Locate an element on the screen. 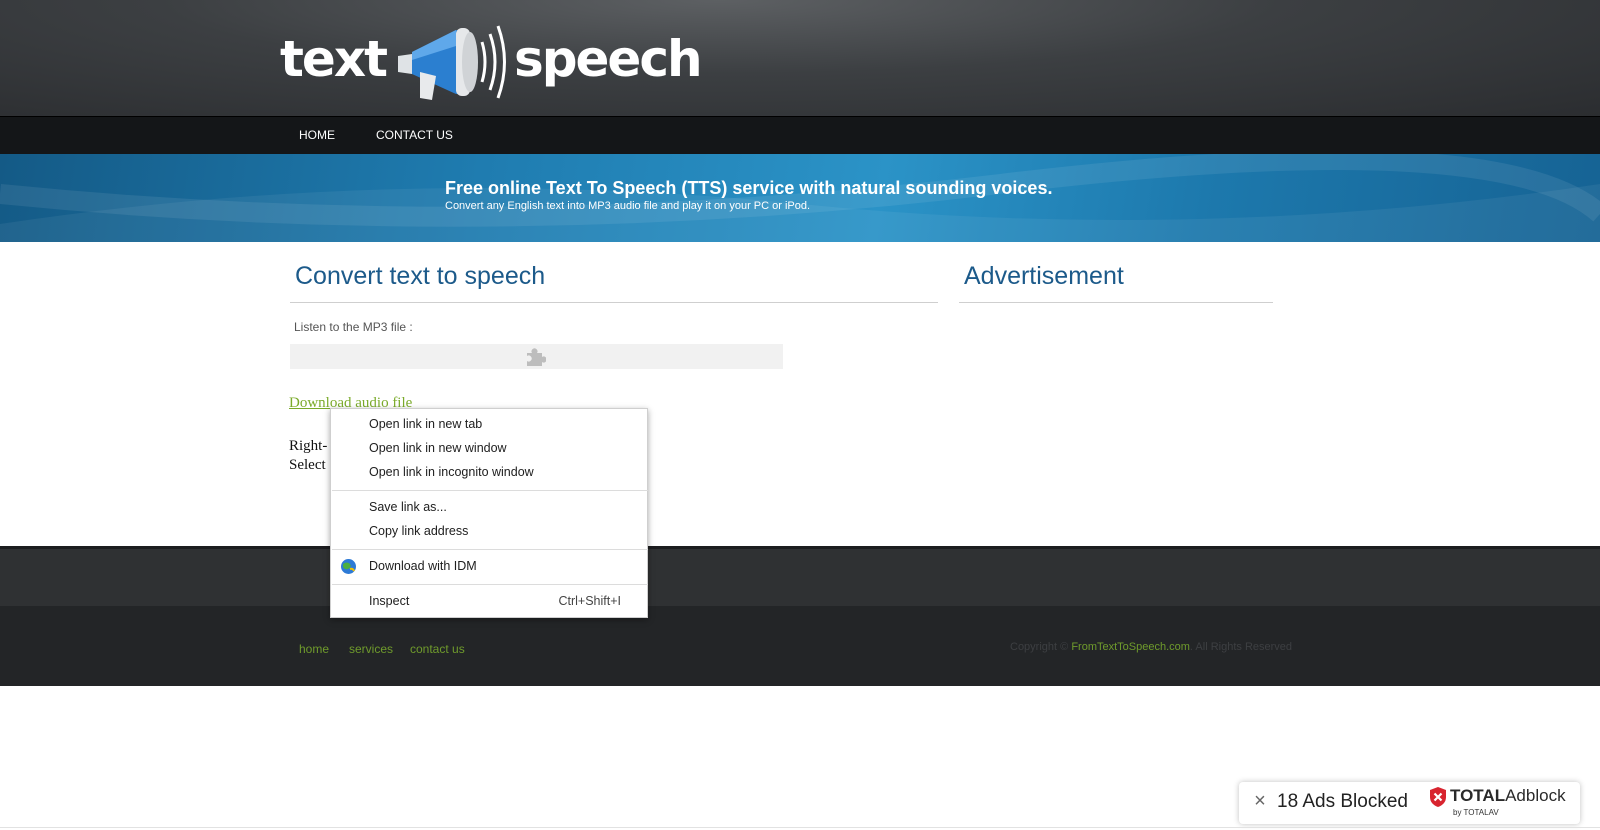  footer-link-home: home is located at coordinates (314, 649).